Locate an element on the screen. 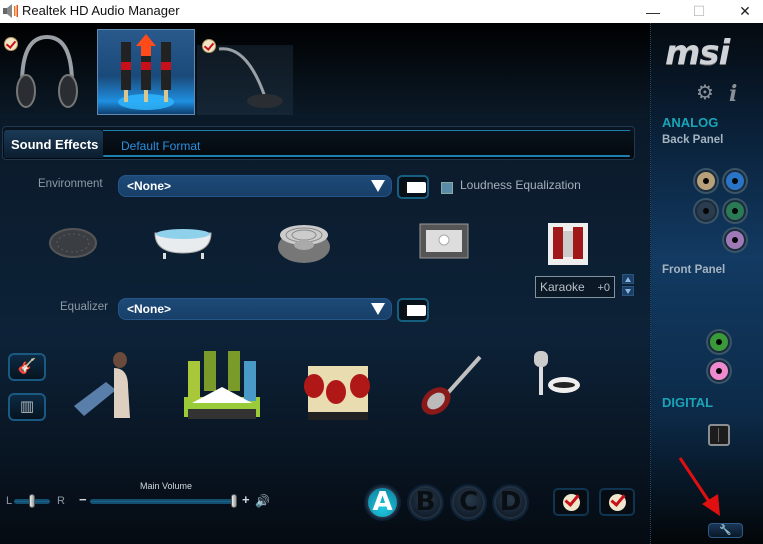  profile-b-button: B is located at coordinates (425, 502).